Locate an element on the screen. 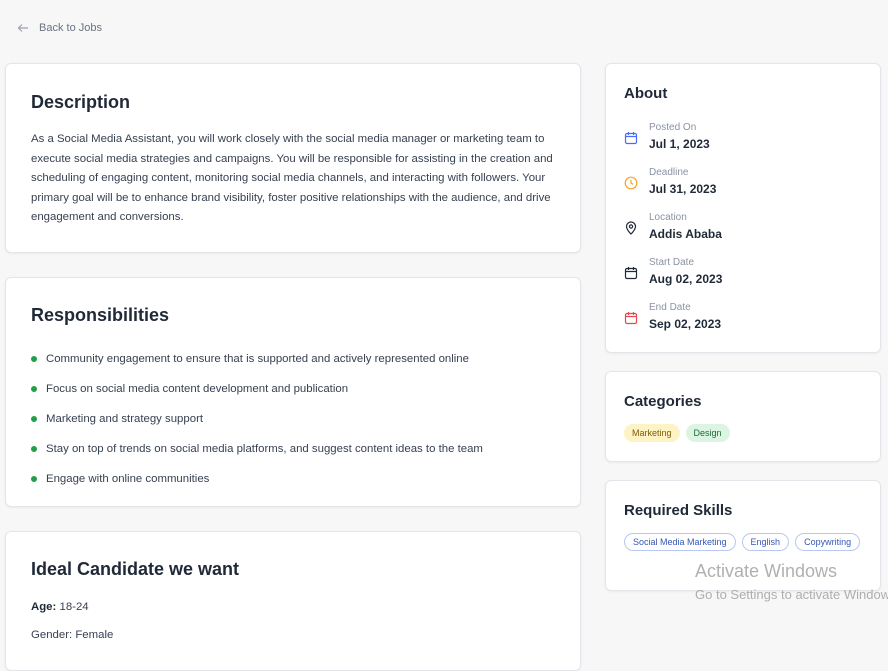 This screenshot has width=888, height=671. about-label: End Date is located at coordinates (670, 307).